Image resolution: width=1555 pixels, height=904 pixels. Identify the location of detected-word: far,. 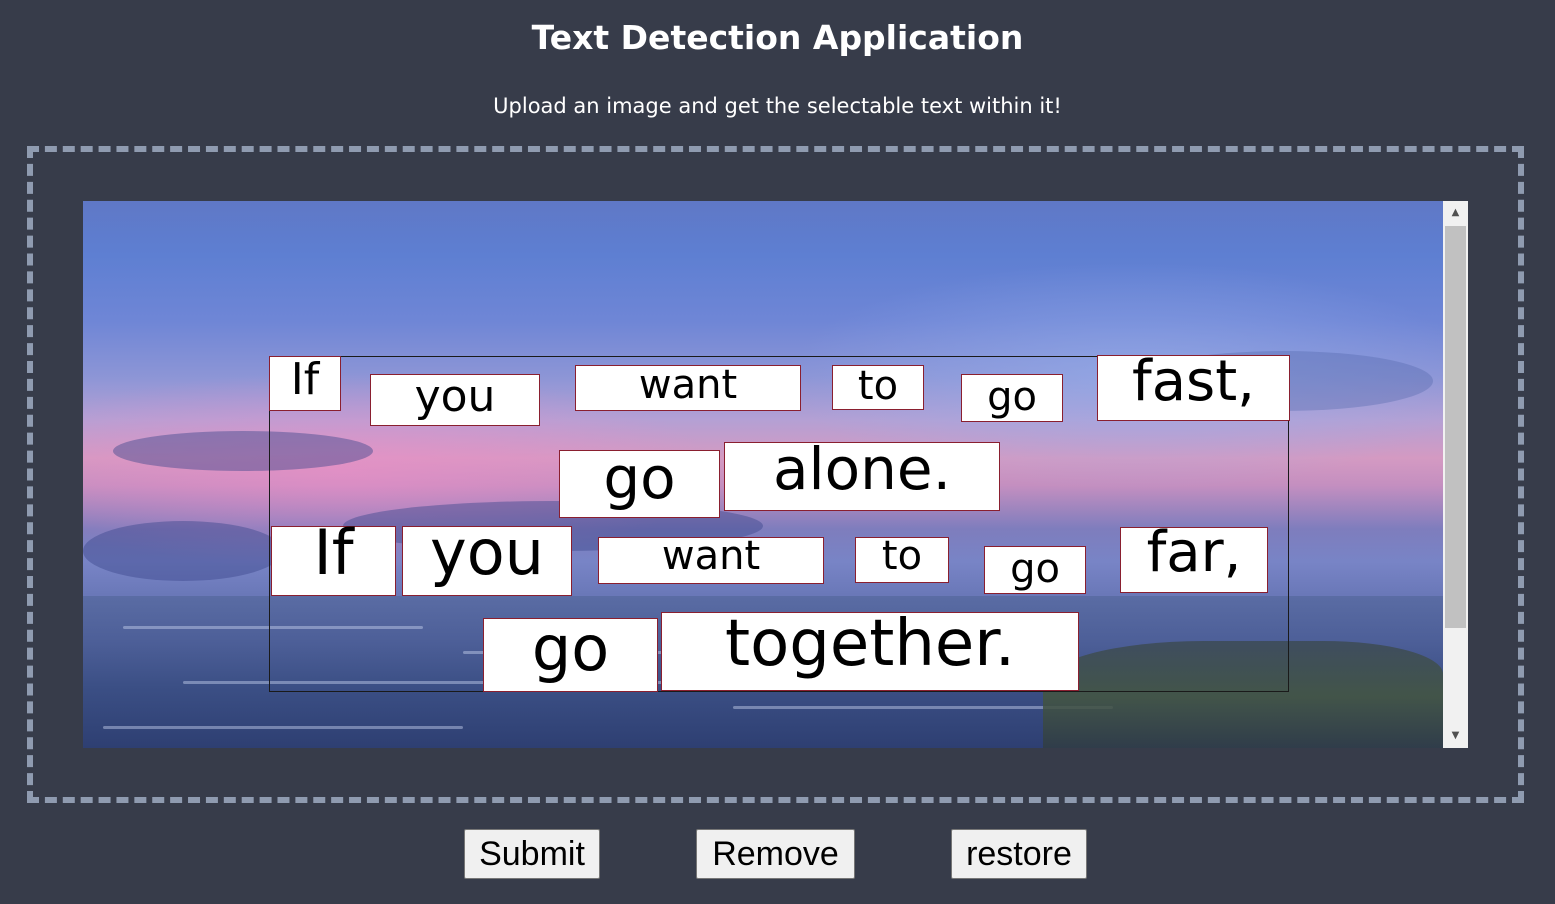
(1194, 559).